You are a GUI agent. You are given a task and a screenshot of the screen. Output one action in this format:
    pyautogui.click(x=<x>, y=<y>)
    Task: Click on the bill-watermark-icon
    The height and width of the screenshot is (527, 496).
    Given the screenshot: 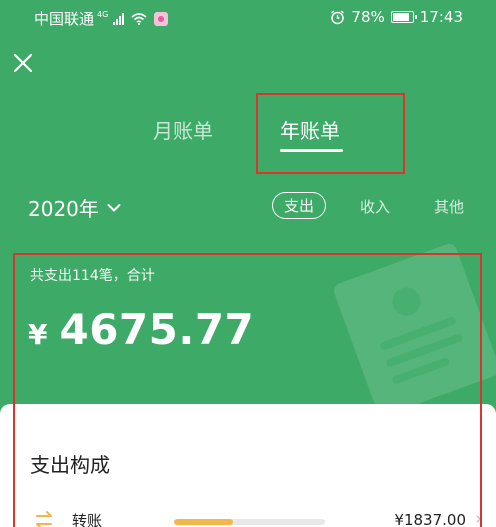 What is the action you would take?
    pyautogui.click(x=414, y=326)
    